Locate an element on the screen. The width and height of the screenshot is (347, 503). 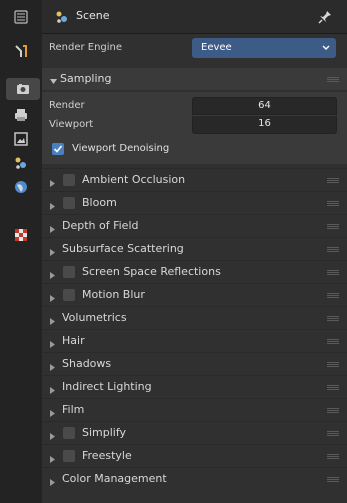
render-engine-row: Render Engine Eevee is located at coordinates (194, 48).